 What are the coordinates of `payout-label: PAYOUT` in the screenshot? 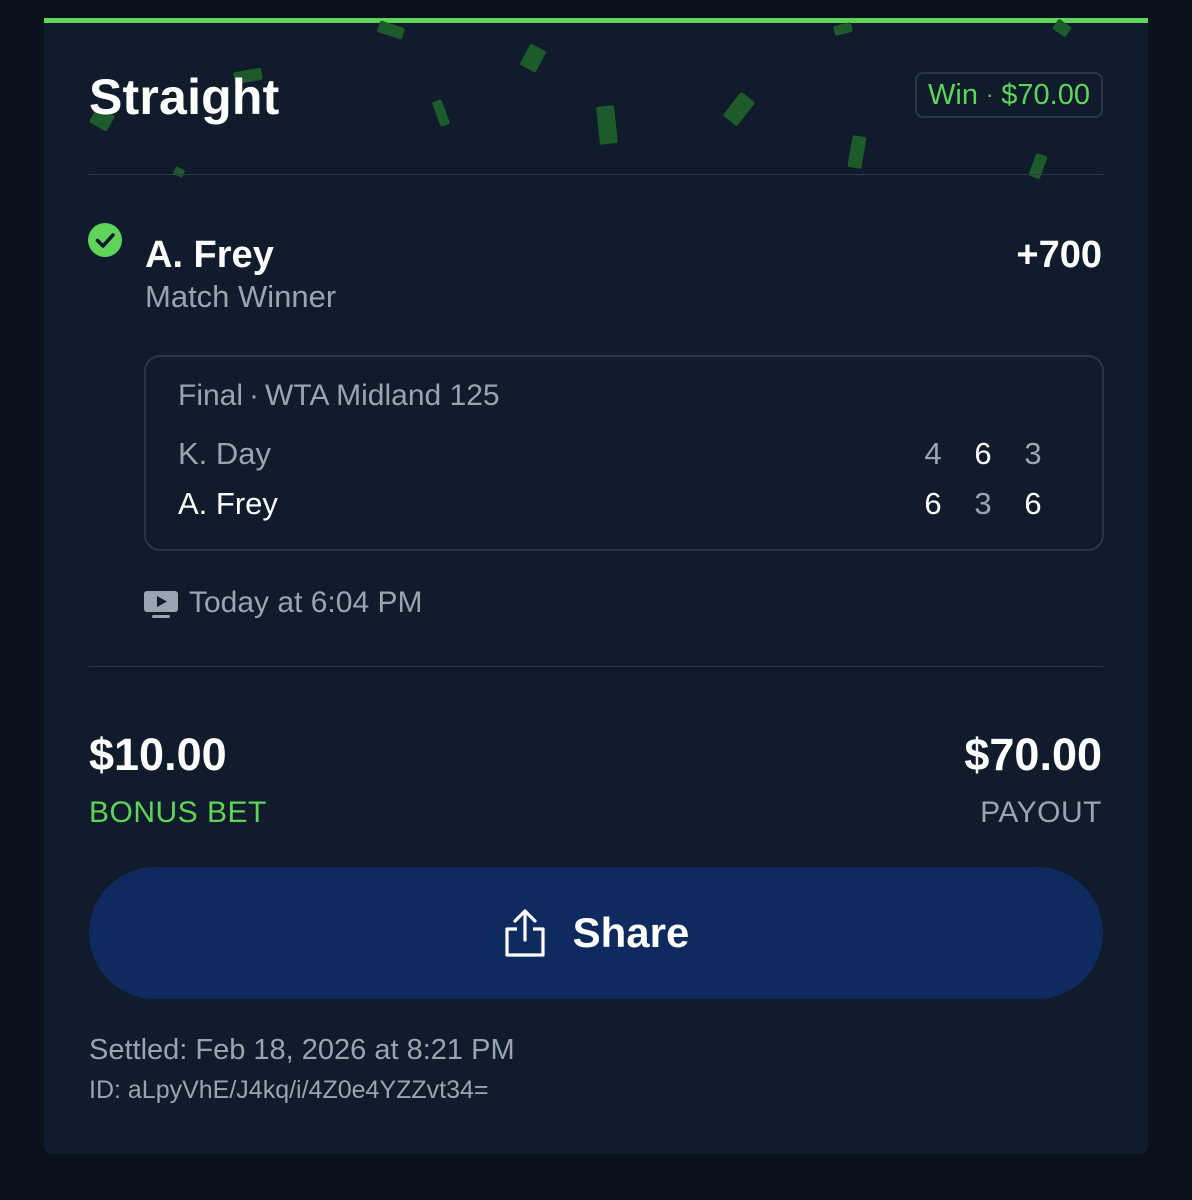 It's located at (1041, 812).